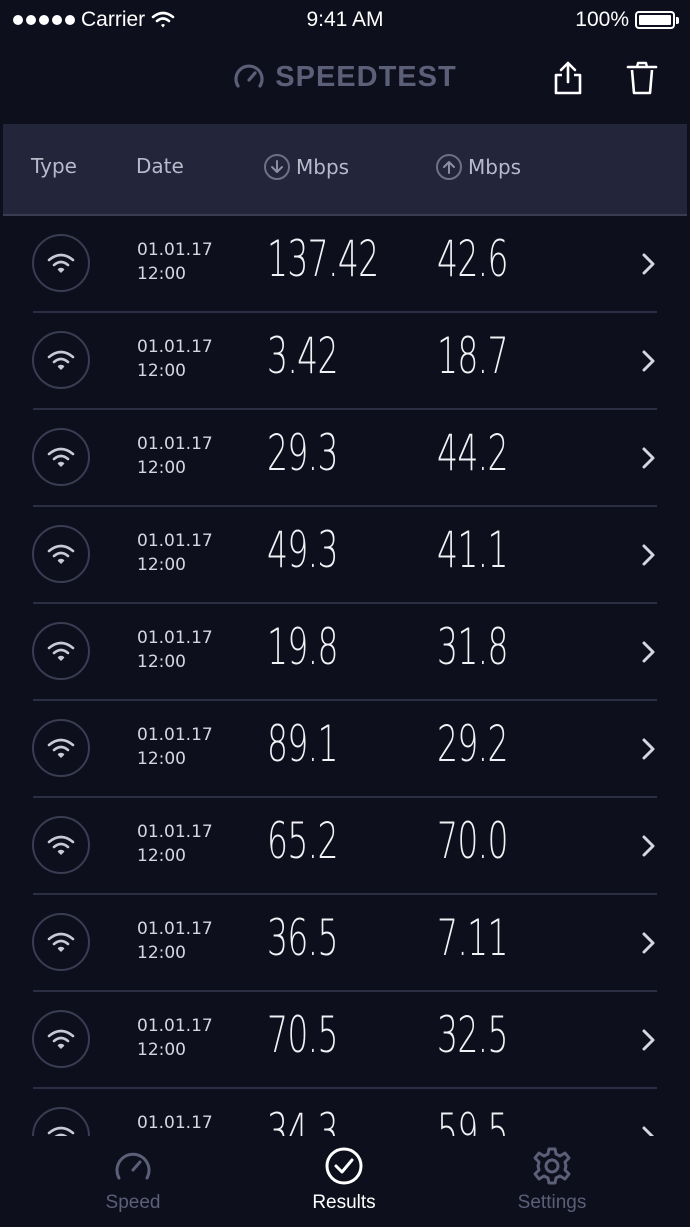  I want to click on results-table-header: Type Date Mbps Mbps, so click(345, 170).